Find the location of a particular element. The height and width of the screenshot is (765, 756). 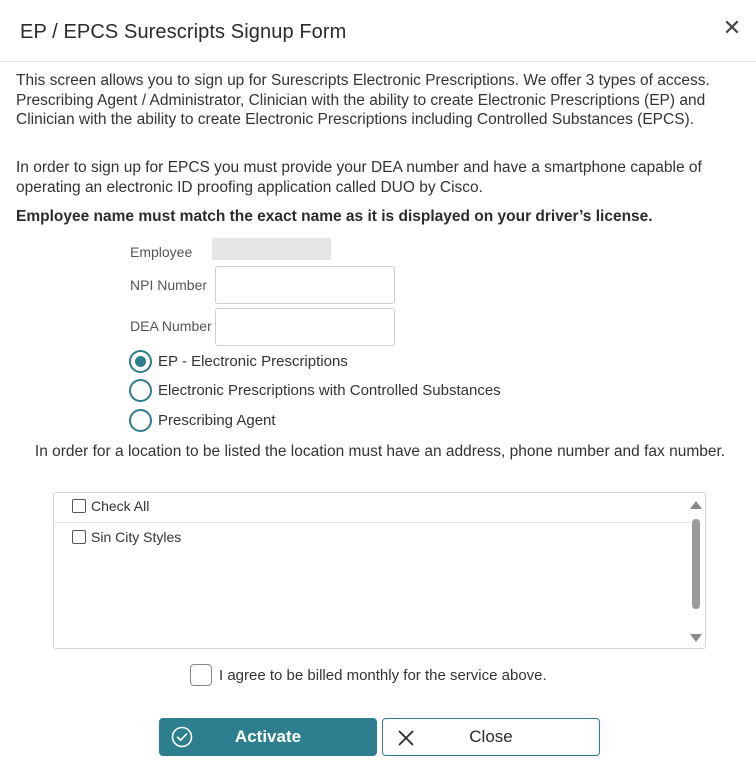

activate-label: Activate is located at coordinates (268, 736).